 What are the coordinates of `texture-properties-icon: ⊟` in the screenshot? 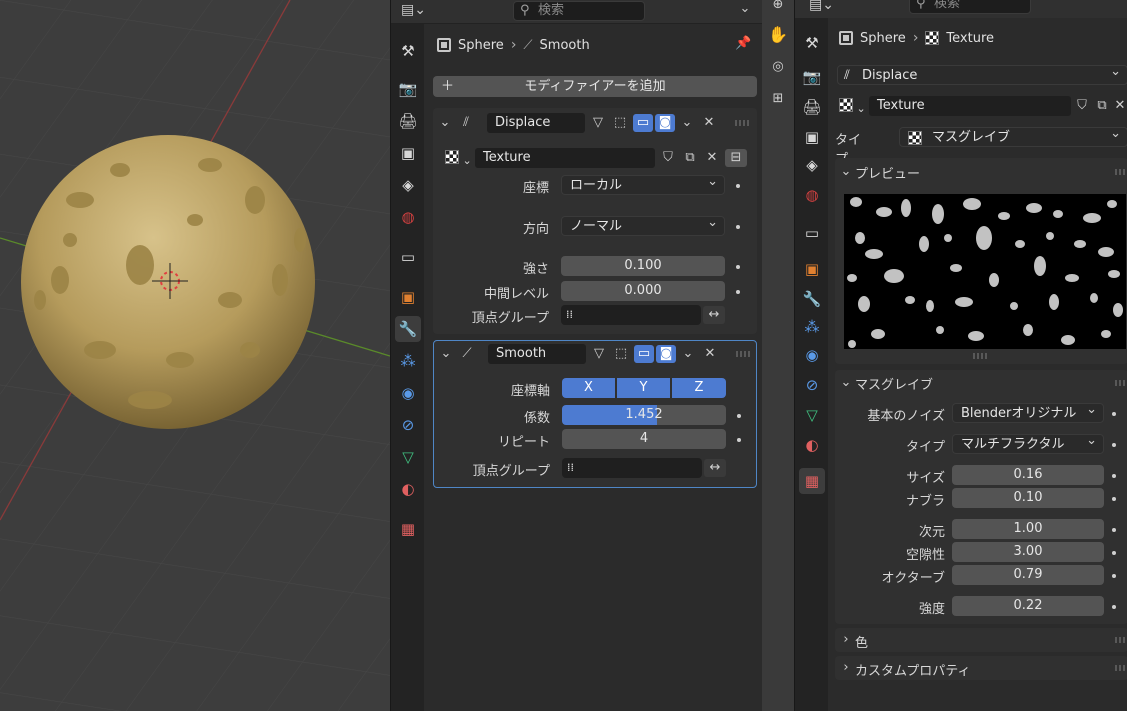 It's located at (736, 158).